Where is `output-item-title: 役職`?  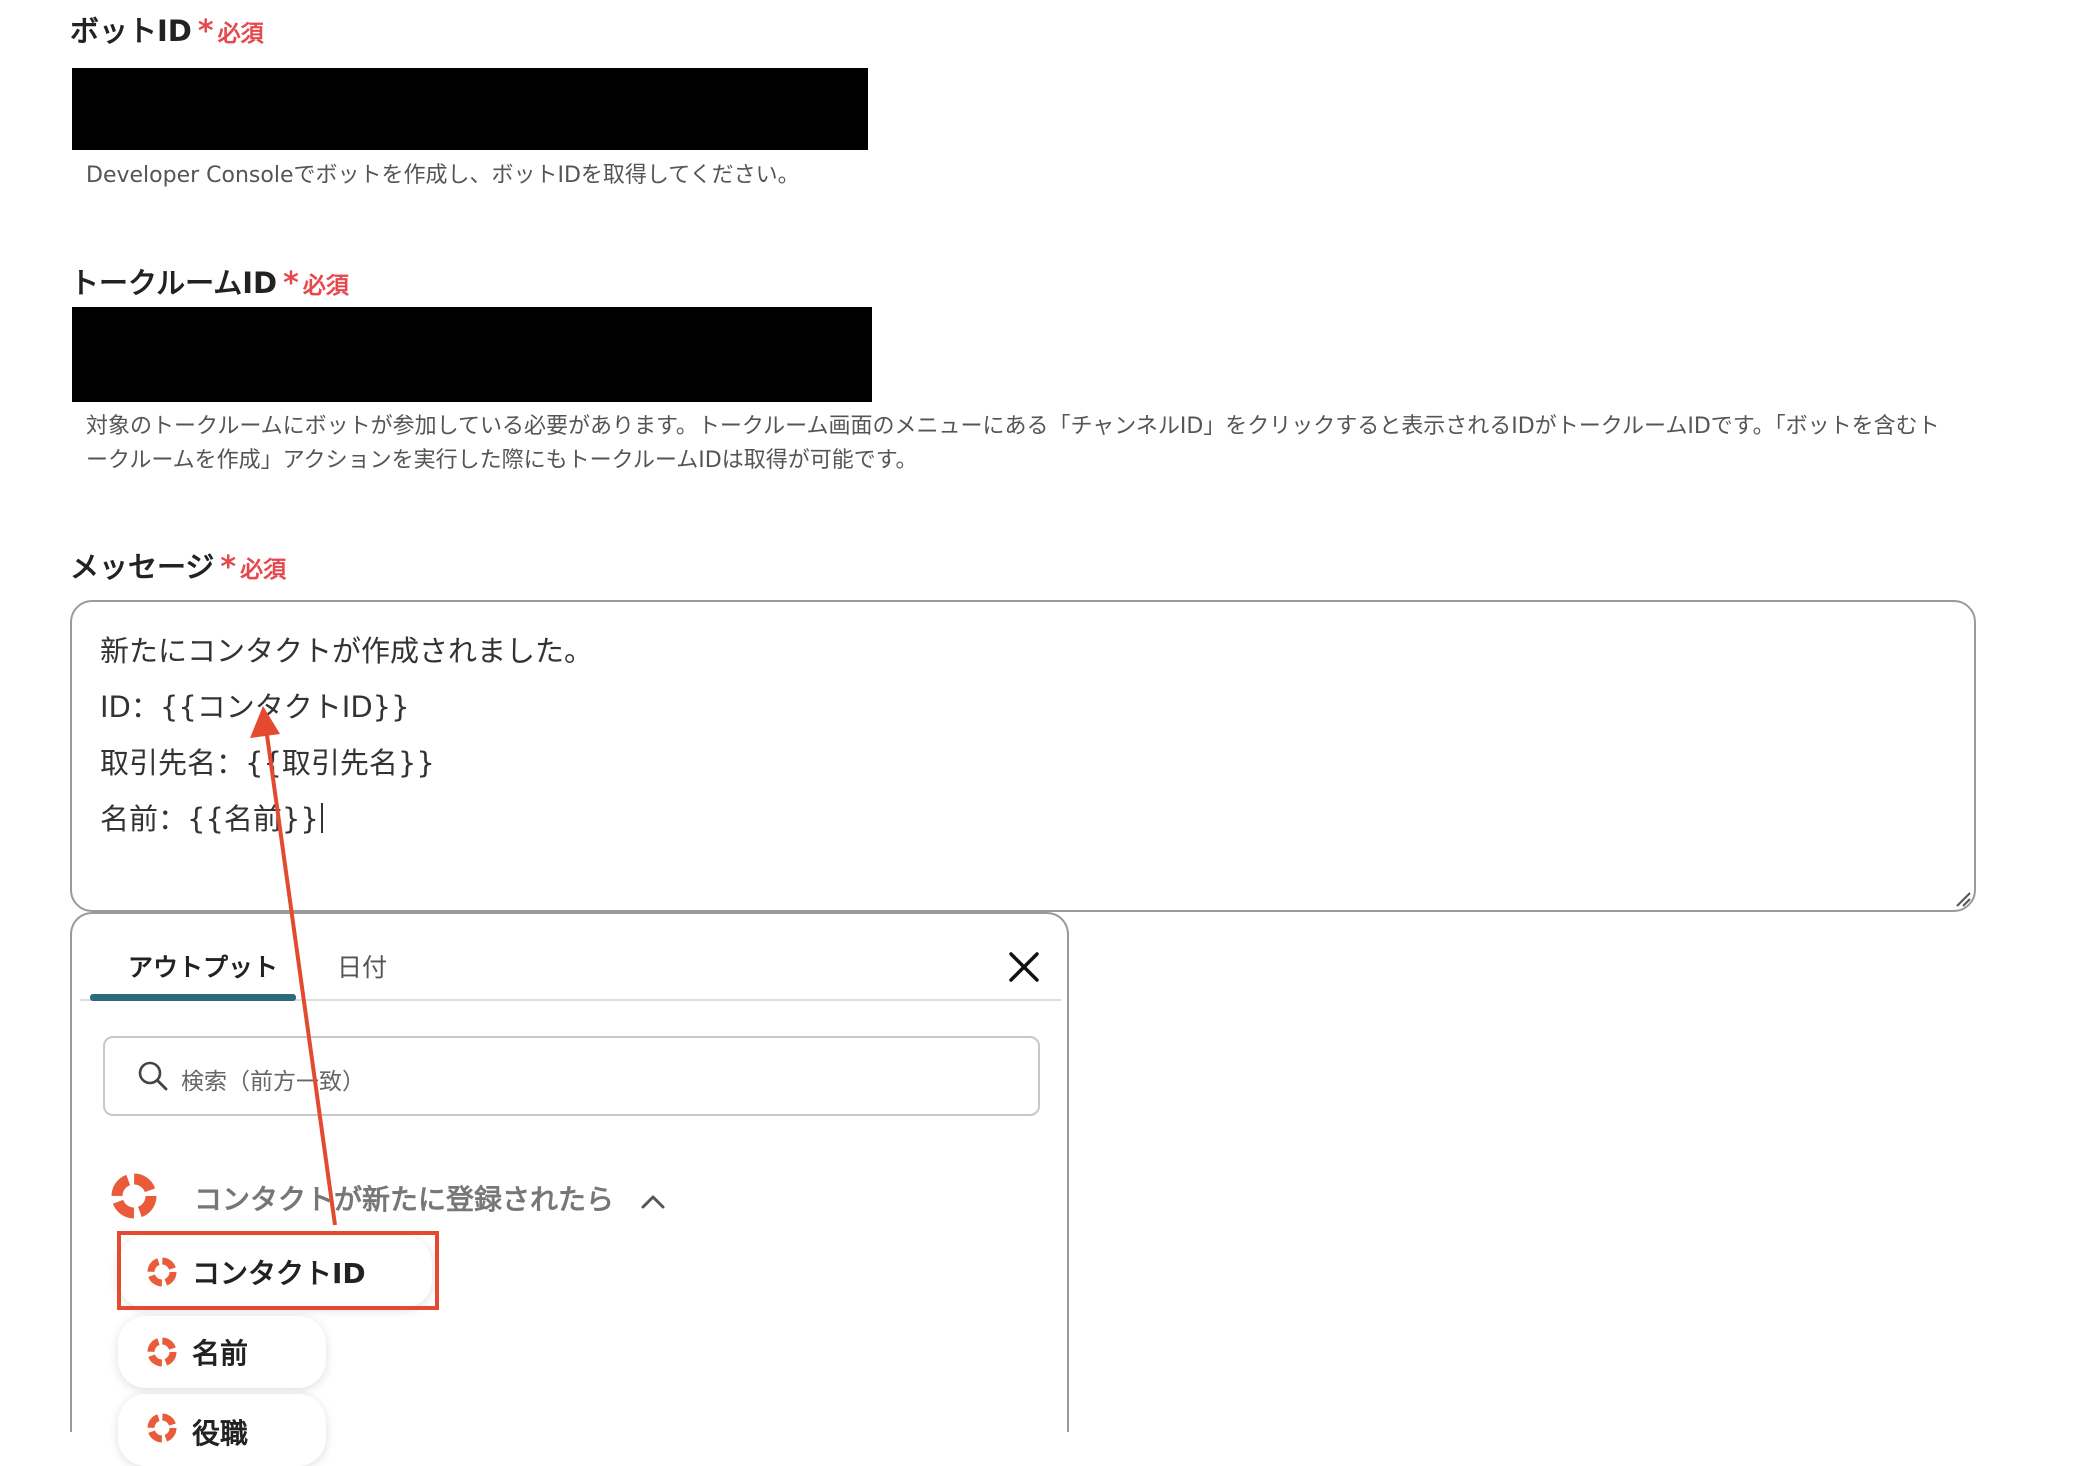 output-item-title: 役職 is located at coordinates (222, 1430).